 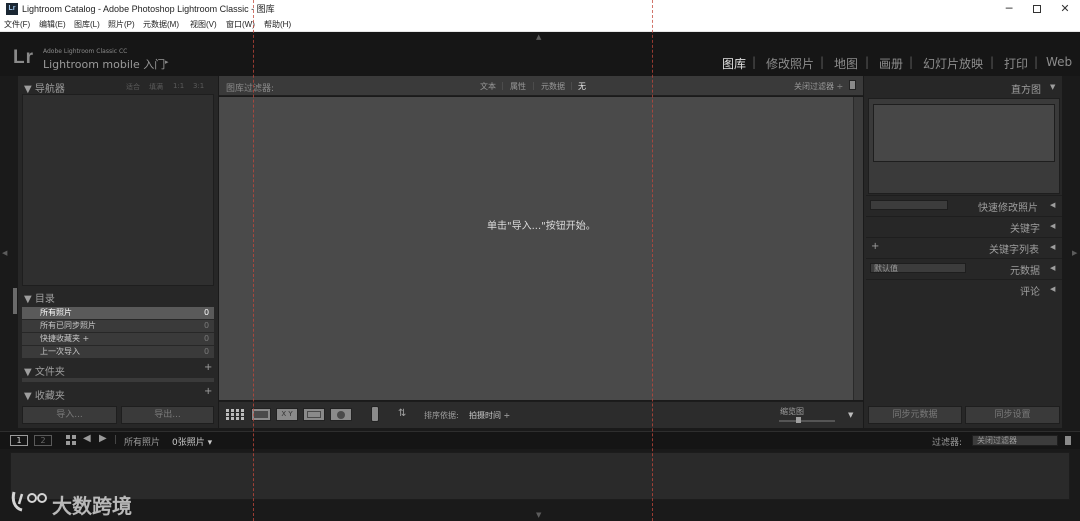 I want to click on keyword-list-header: 关键字列表, so click(x=1014, y=248).